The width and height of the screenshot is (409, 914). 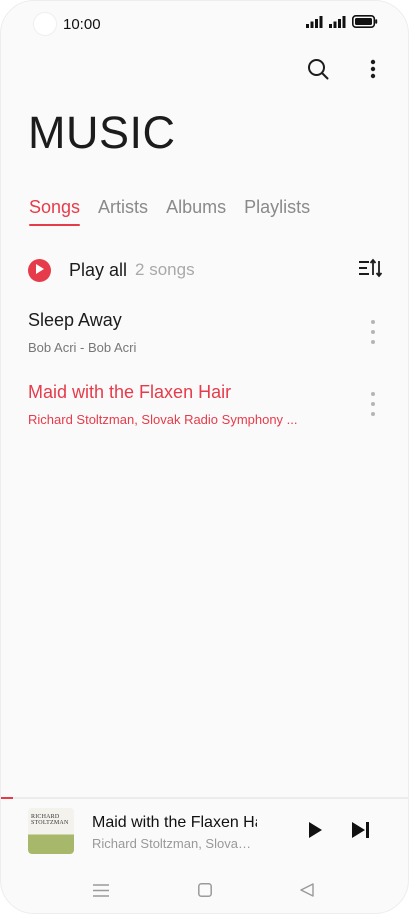 I want to click on status-time: 10:00, so click(x=82, y=24).